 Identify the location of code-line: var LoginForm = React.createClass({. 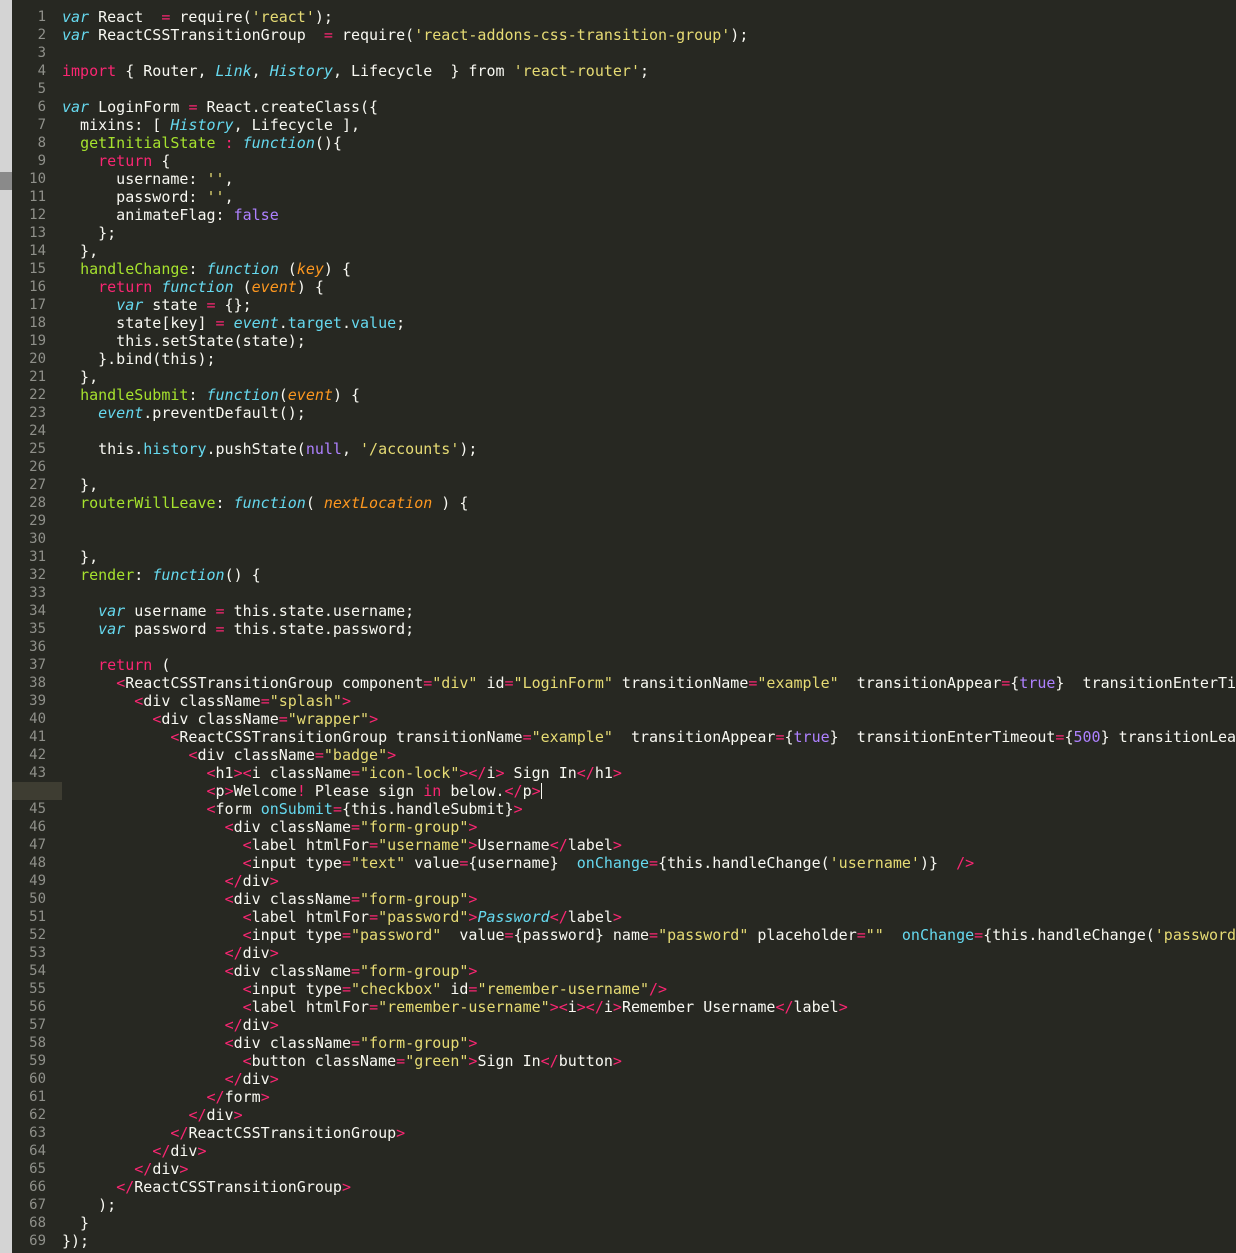
(649, 107).